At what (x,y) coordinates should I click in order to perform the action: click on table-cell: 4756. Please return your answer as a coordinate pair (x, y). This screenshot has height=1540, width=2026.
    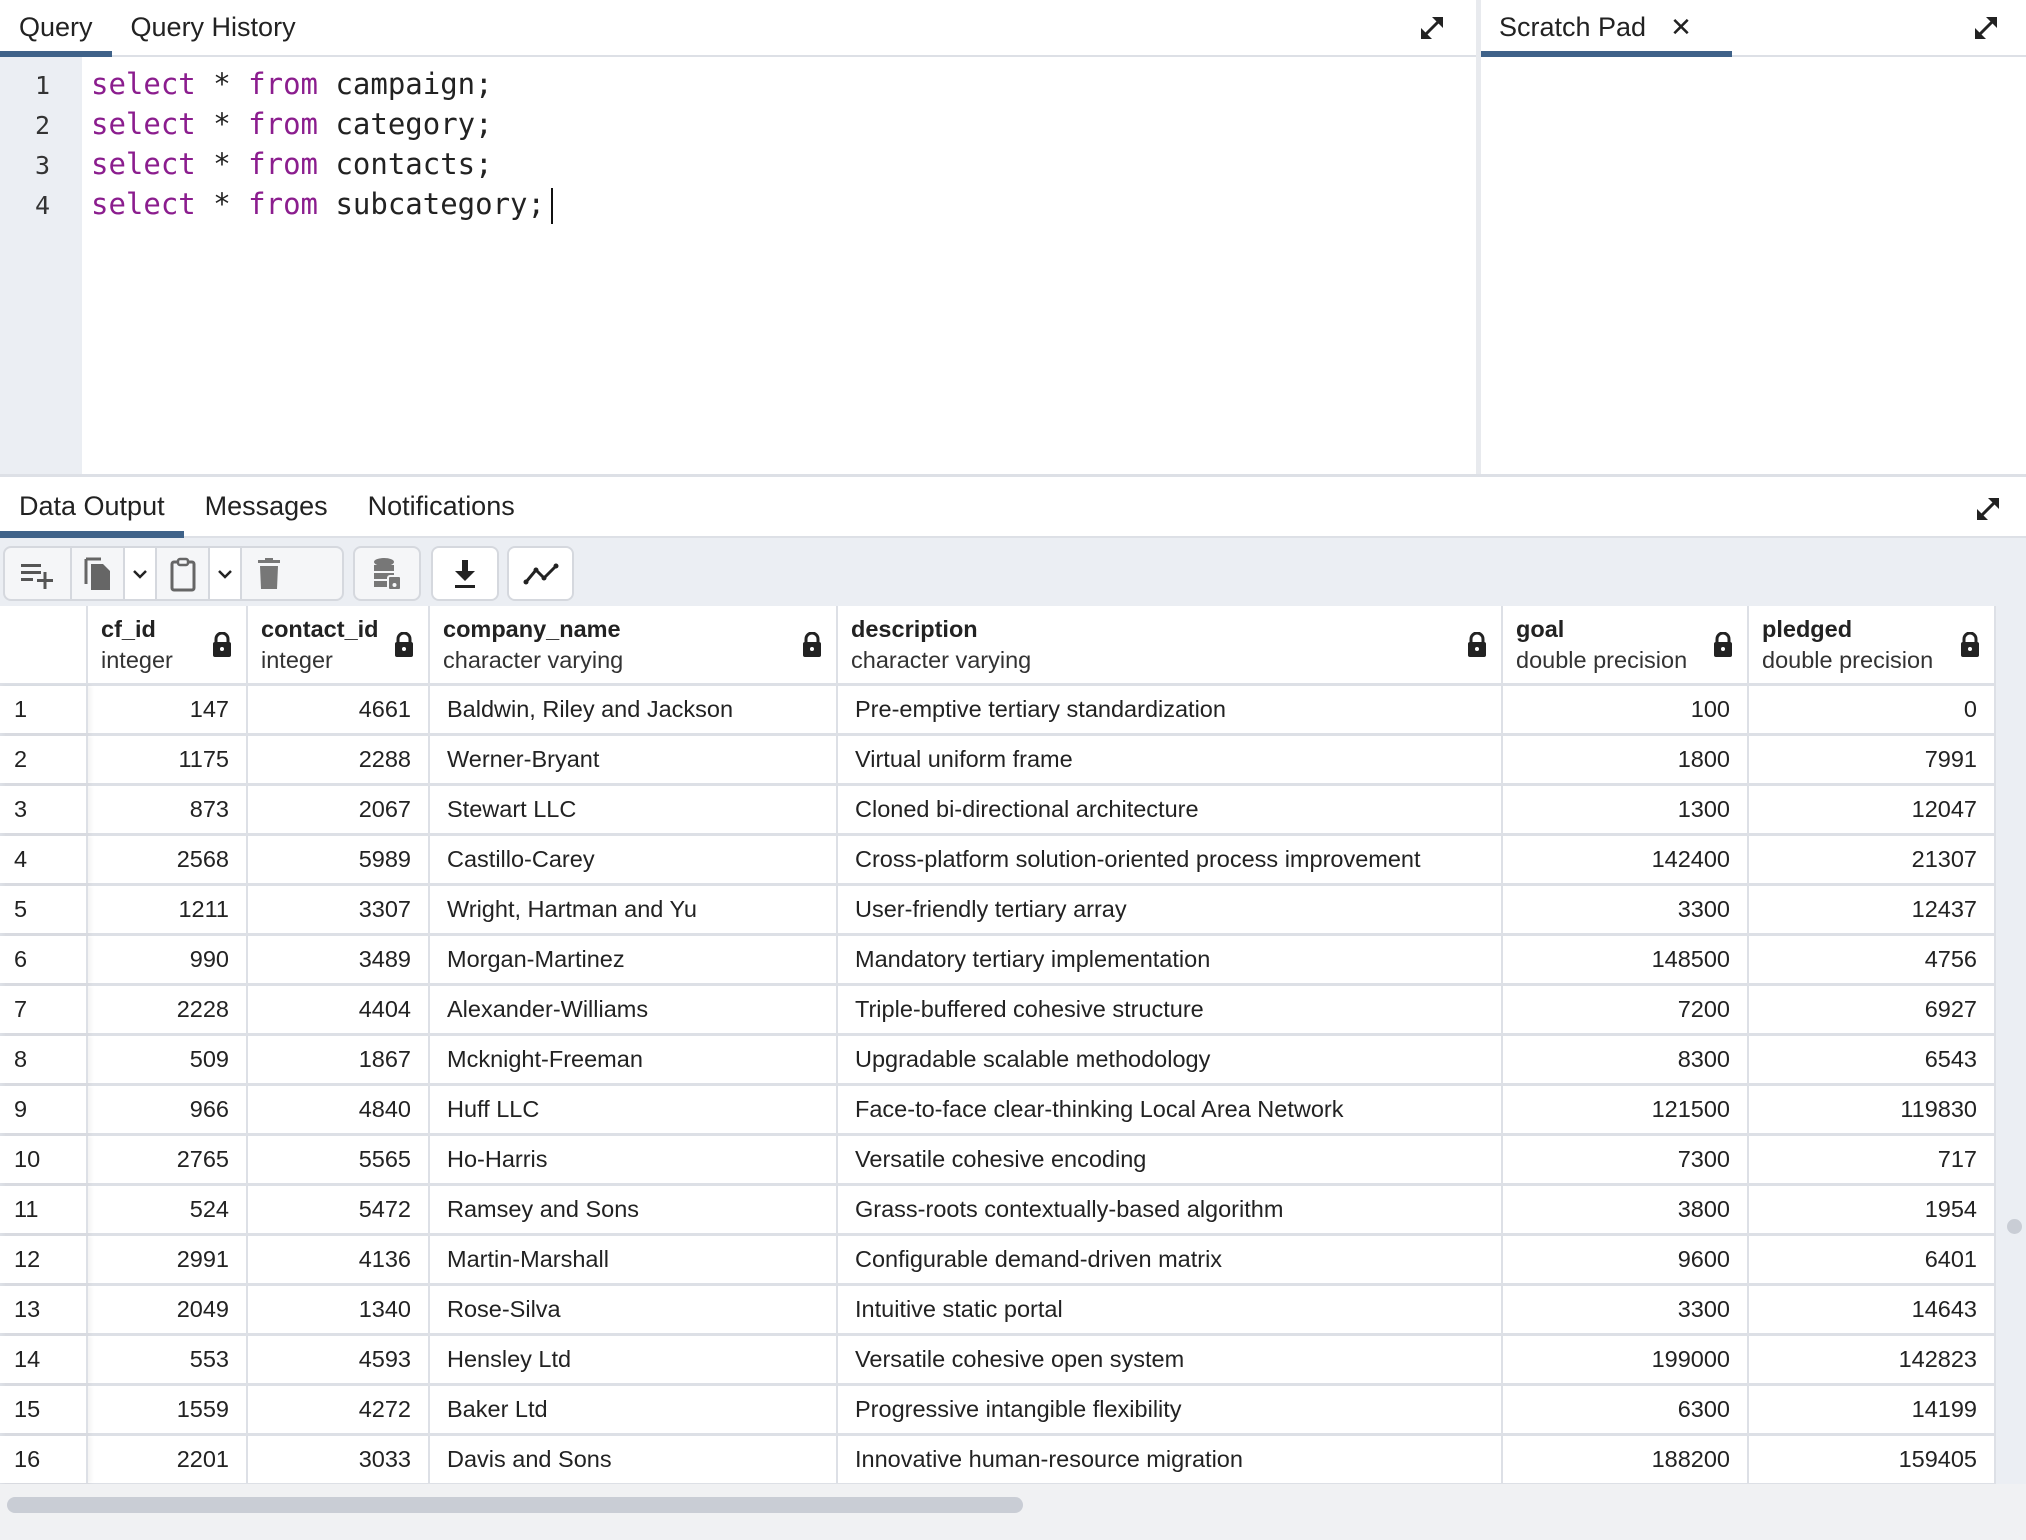
    Looking at the image, I should click on (1872, 959).